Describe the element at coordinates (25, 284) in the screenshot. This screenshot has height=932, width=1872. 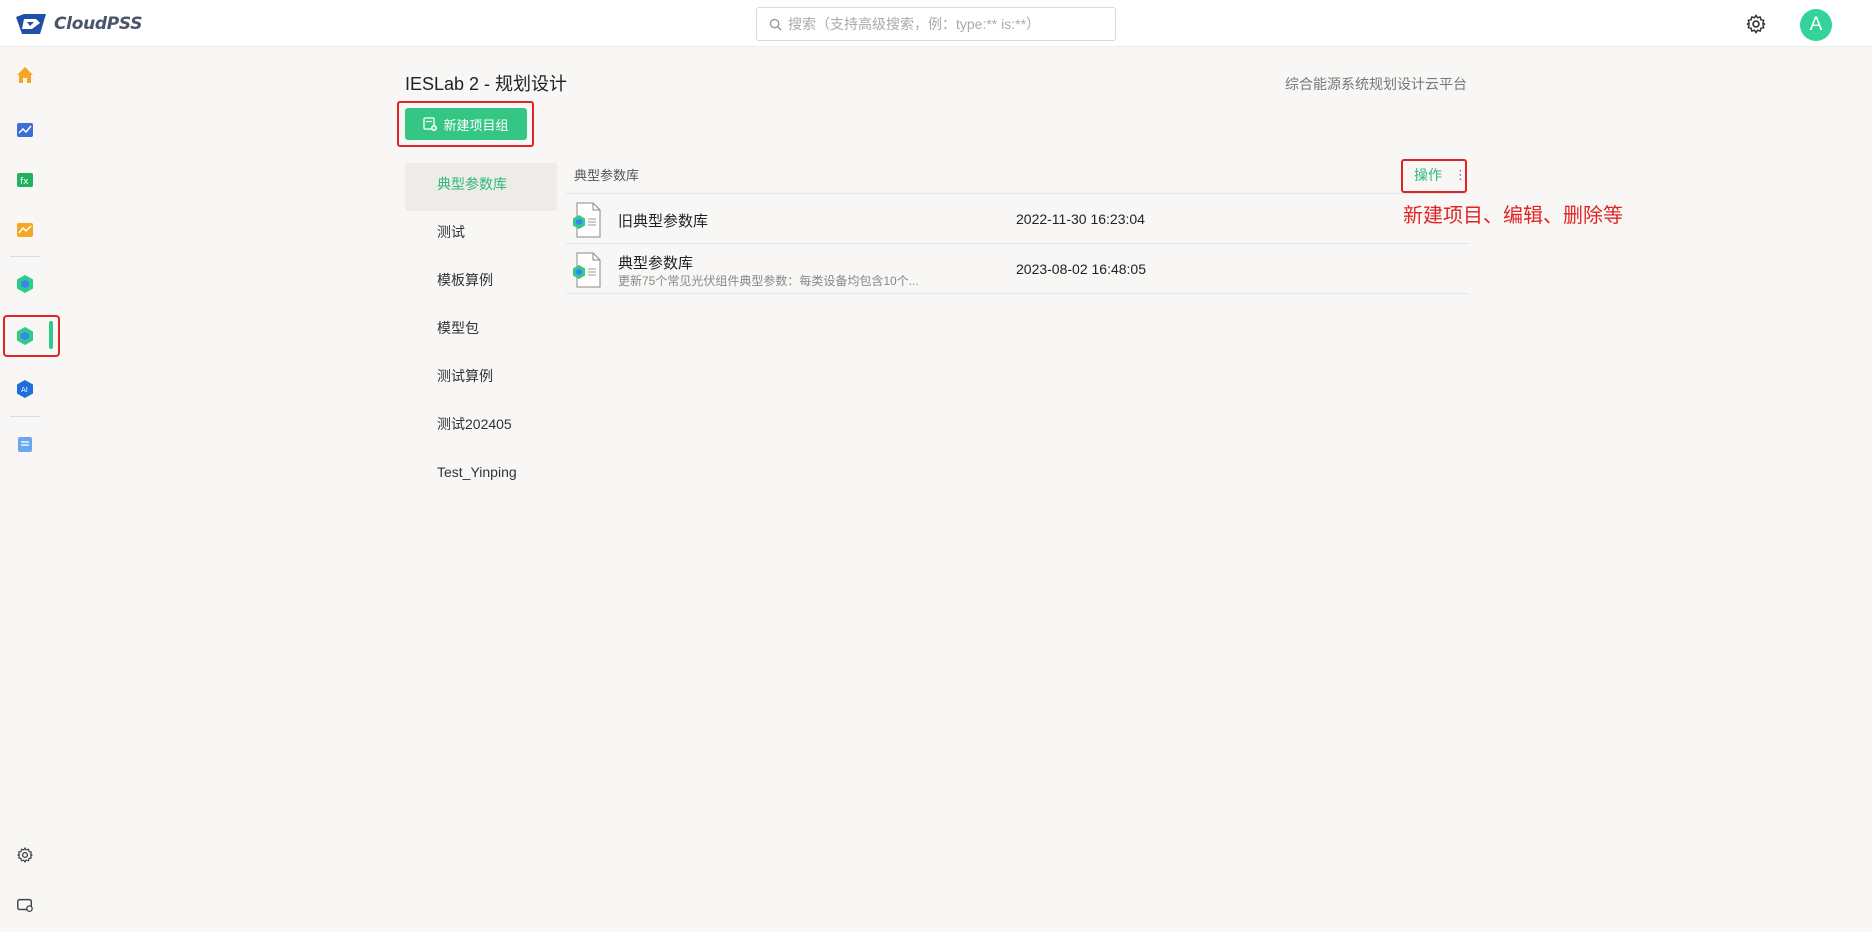
I see `ieslab-app-icon` at that location.